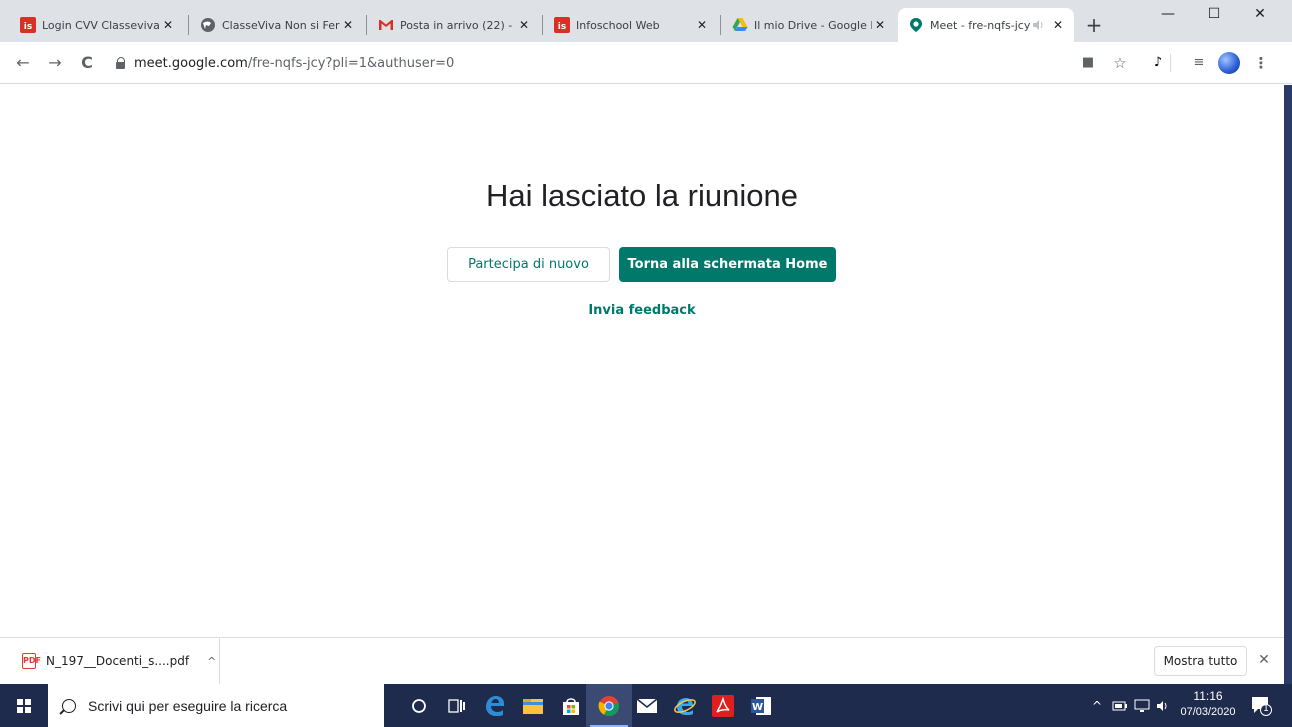  Describe the element at coordinates (1288, 385) in the screenshot. I see `desktop-edge` at that location.